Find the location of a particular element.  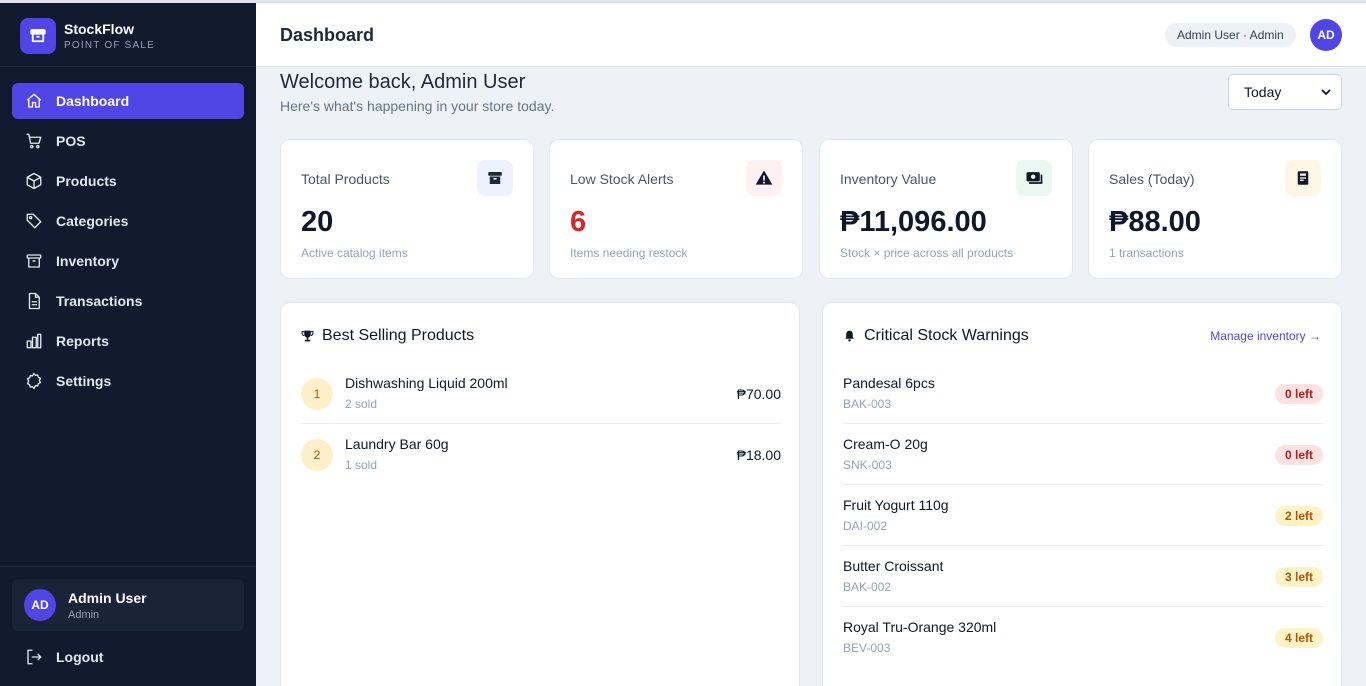

cart-icon is located at coordinates (34, 141).